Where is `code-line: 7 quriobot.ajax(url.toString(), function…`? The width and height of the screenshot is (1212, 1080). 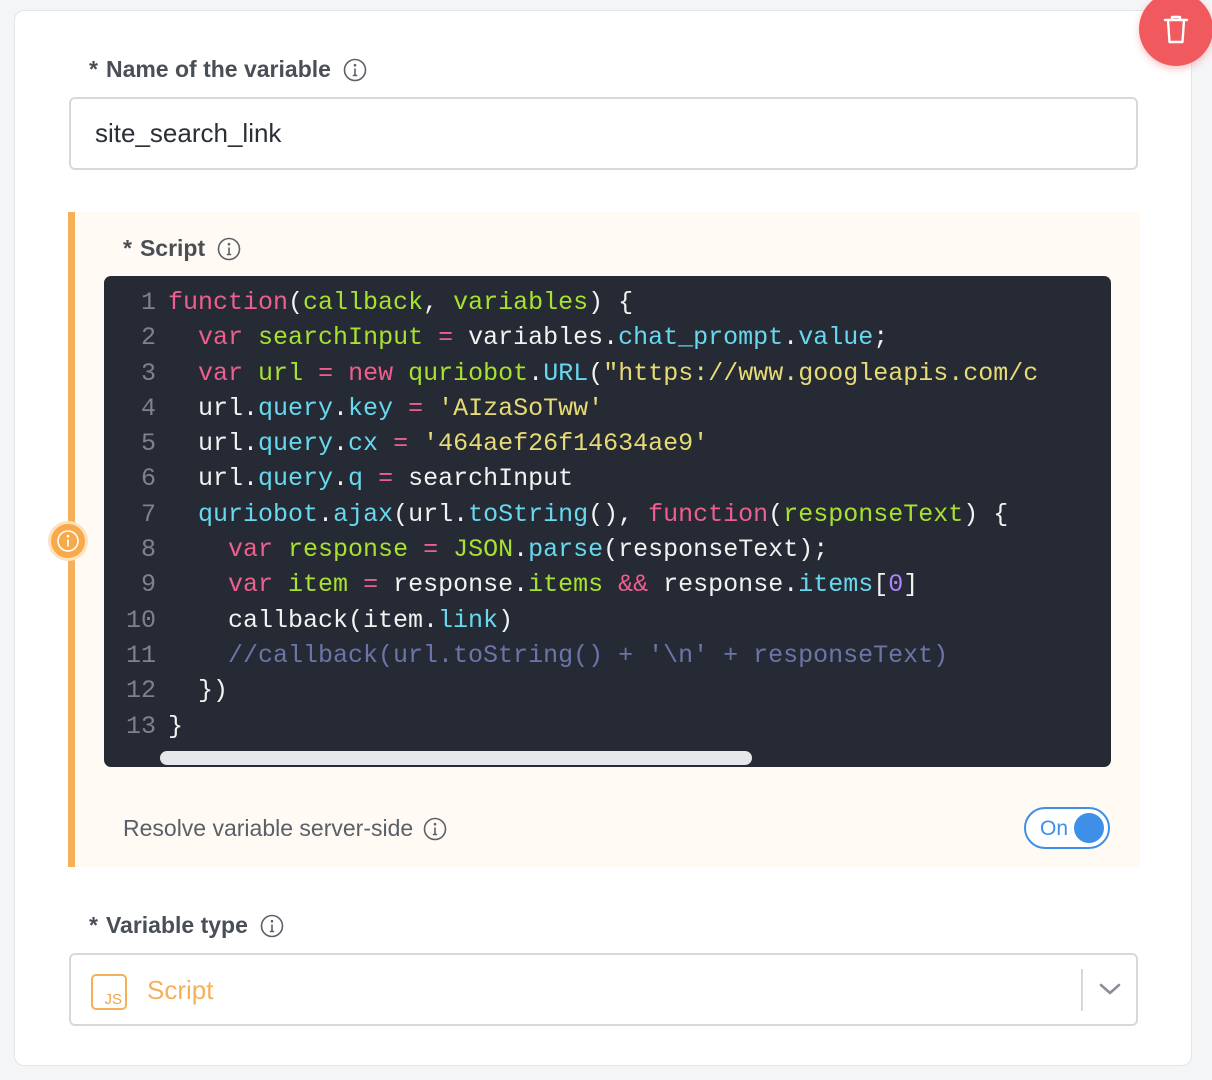
code-line: 7 quriobot.ajax(url.toString(), function… is located at coordinates (607, 514).